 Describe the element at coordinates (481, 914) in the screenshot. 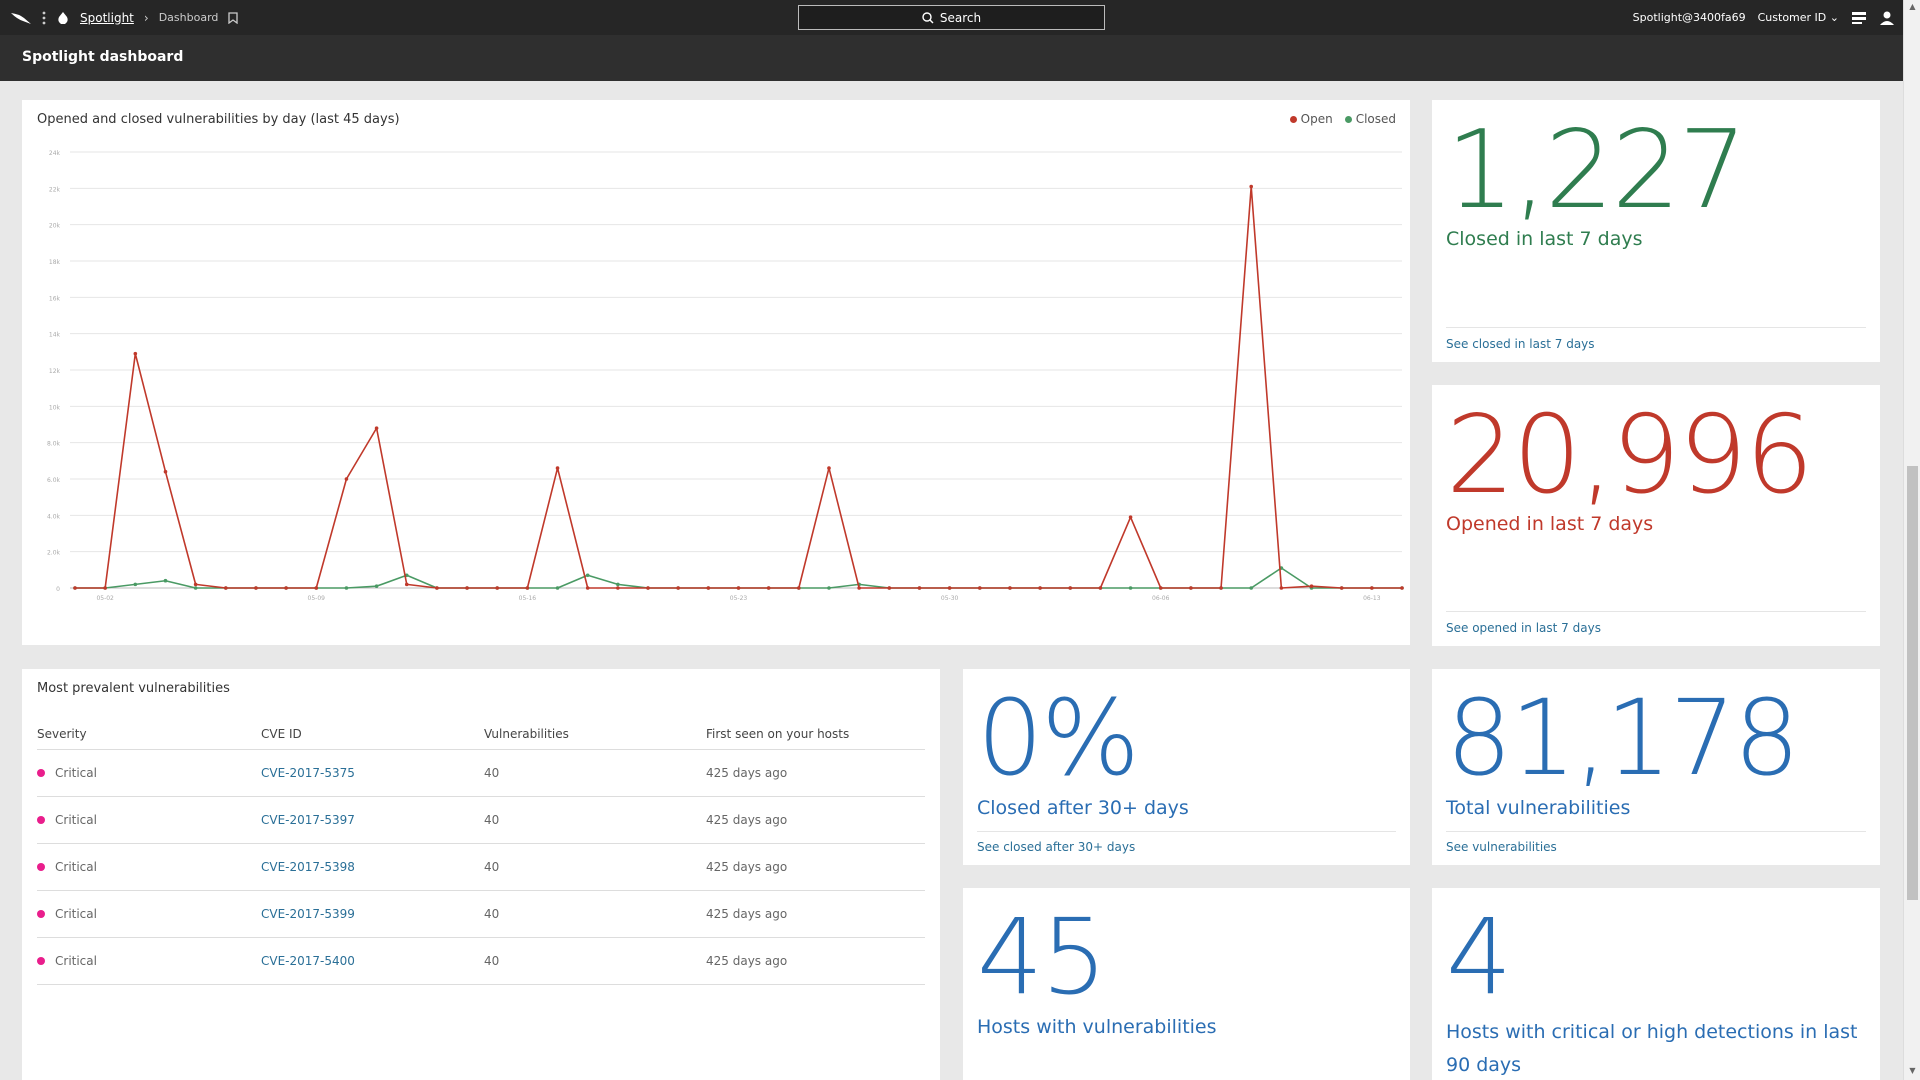

I see `table-row: Critical CVE-2017-5399 40 425 days ago` at that location.